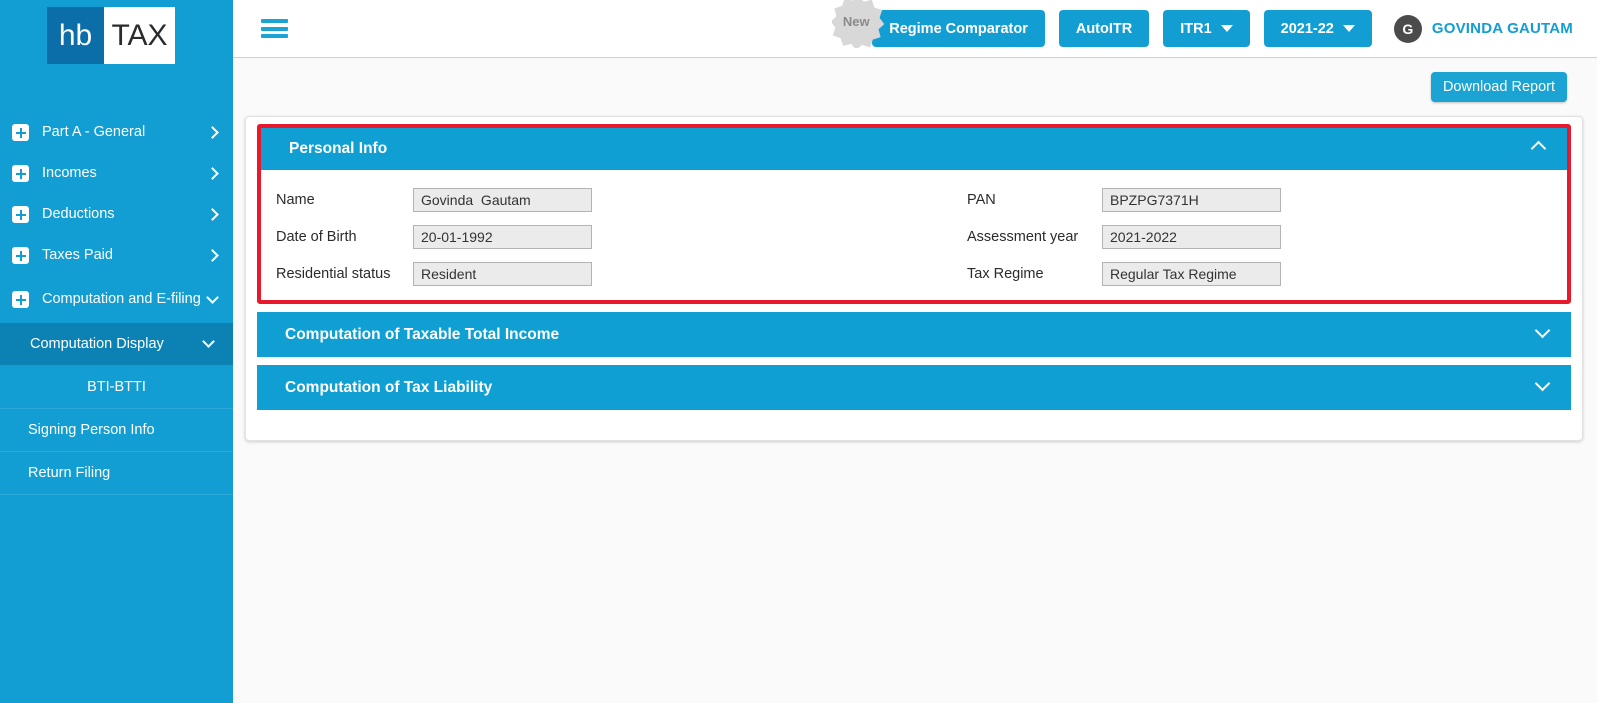 This screenshot has width=1597, height=703. What do you see at coordinates (121, 299) in the screenshot?
I see `sidebar-item-label: Computation and E-filing` at bounding box center [121, 299].